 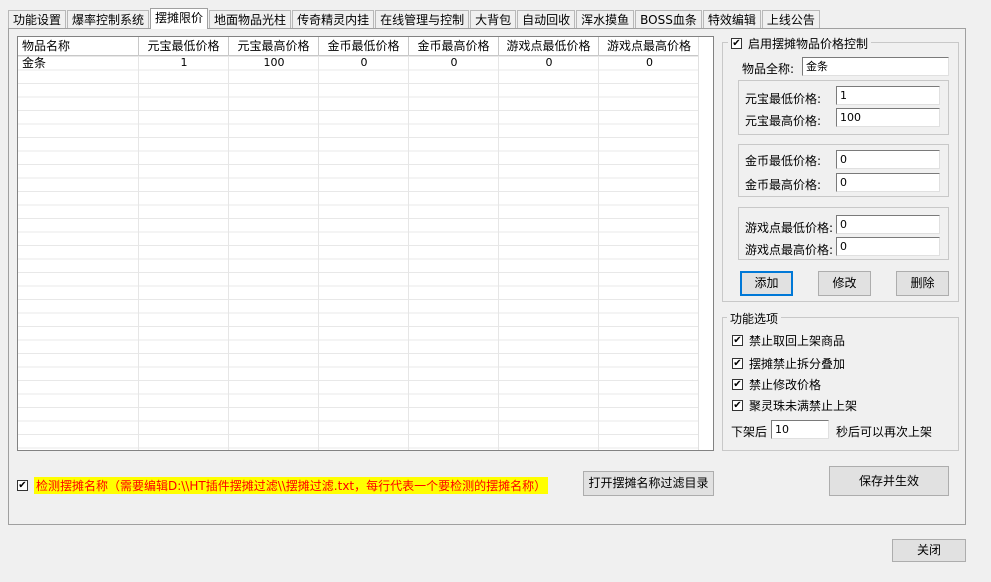 I want to click on gold-max-label: 金币最高价格:, so click(x=783, y=185).